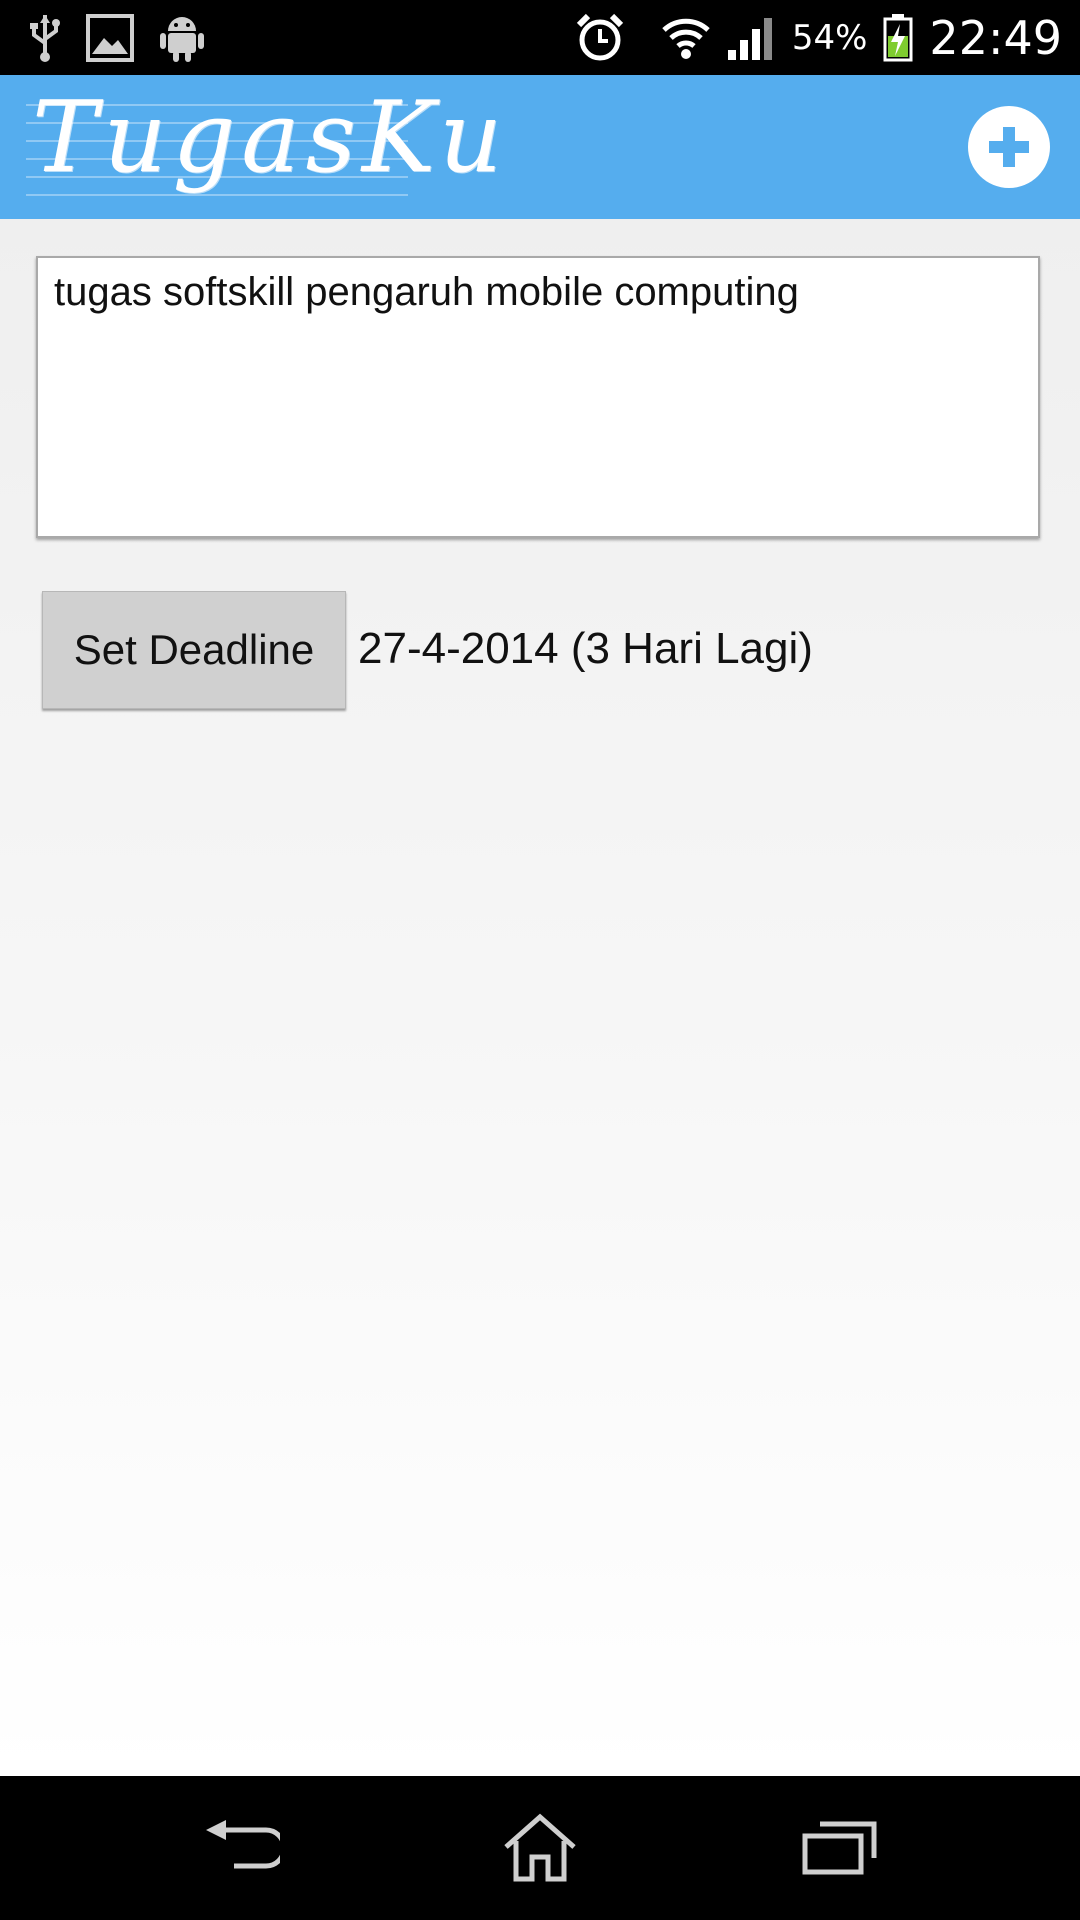  What do you see at coordinates (182, 38) in the screenshot?
I see `android-icon` at bounding box center [182, 38].